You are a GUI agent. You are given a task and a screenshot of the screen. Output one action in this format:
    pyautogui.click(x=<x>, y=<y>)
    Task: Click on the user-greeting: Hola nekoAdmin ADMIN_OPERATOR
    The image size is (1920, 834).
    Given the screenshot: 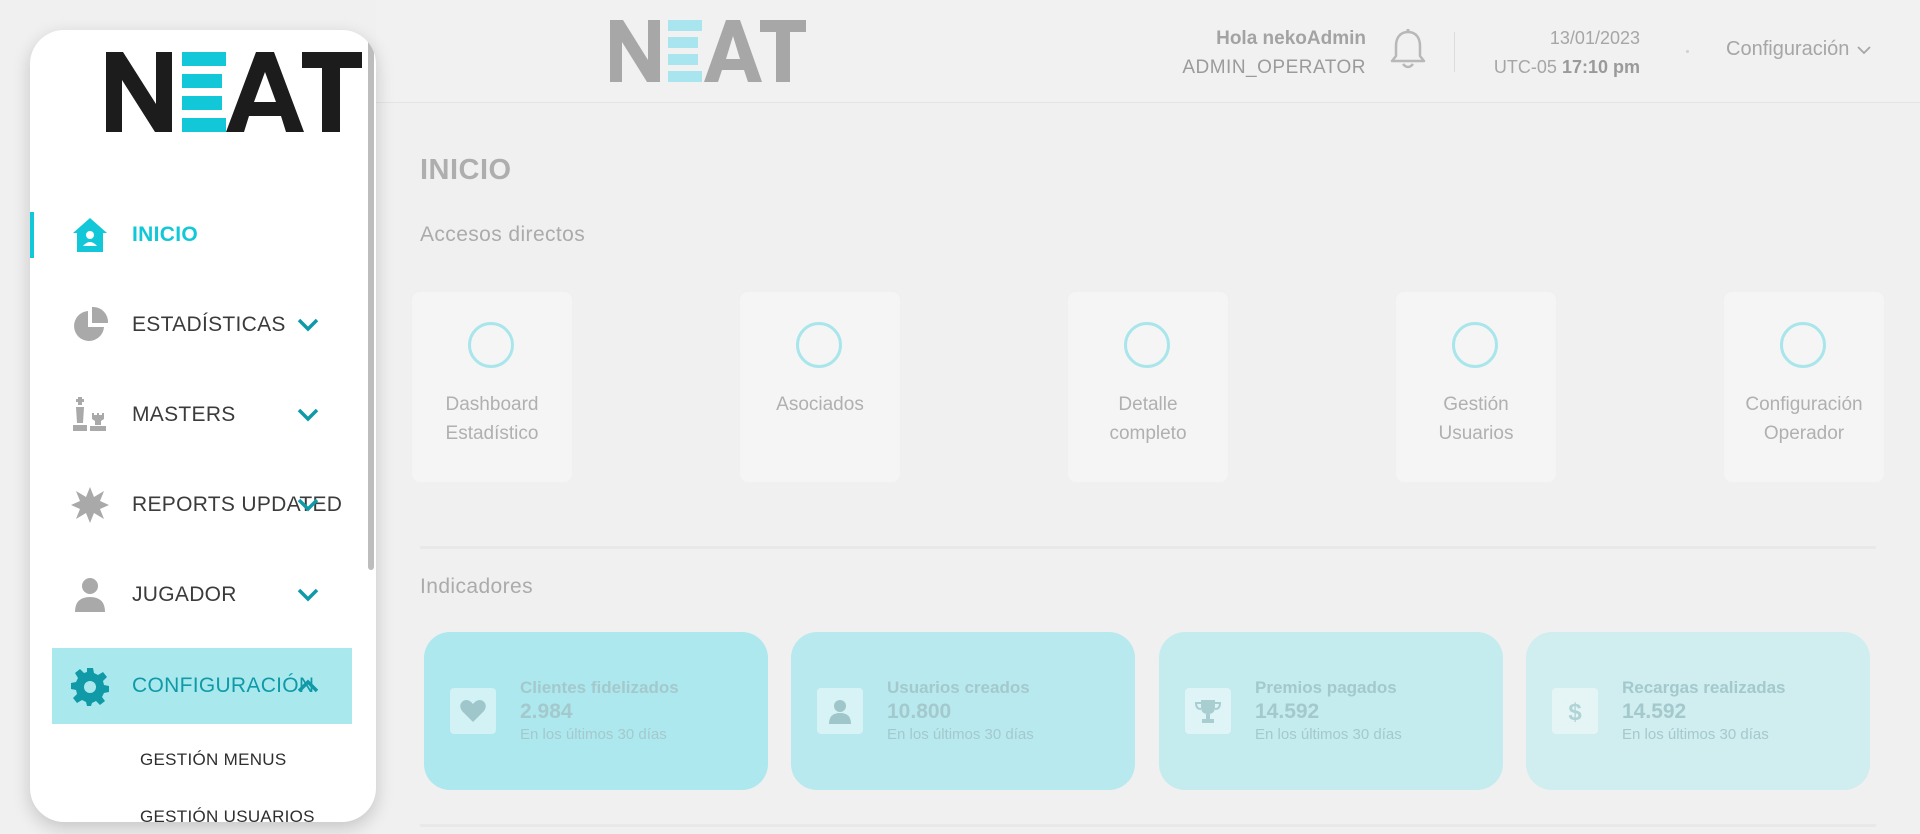 What is the action you would take?
    pyautogui.click(x=1274, y=53)
    